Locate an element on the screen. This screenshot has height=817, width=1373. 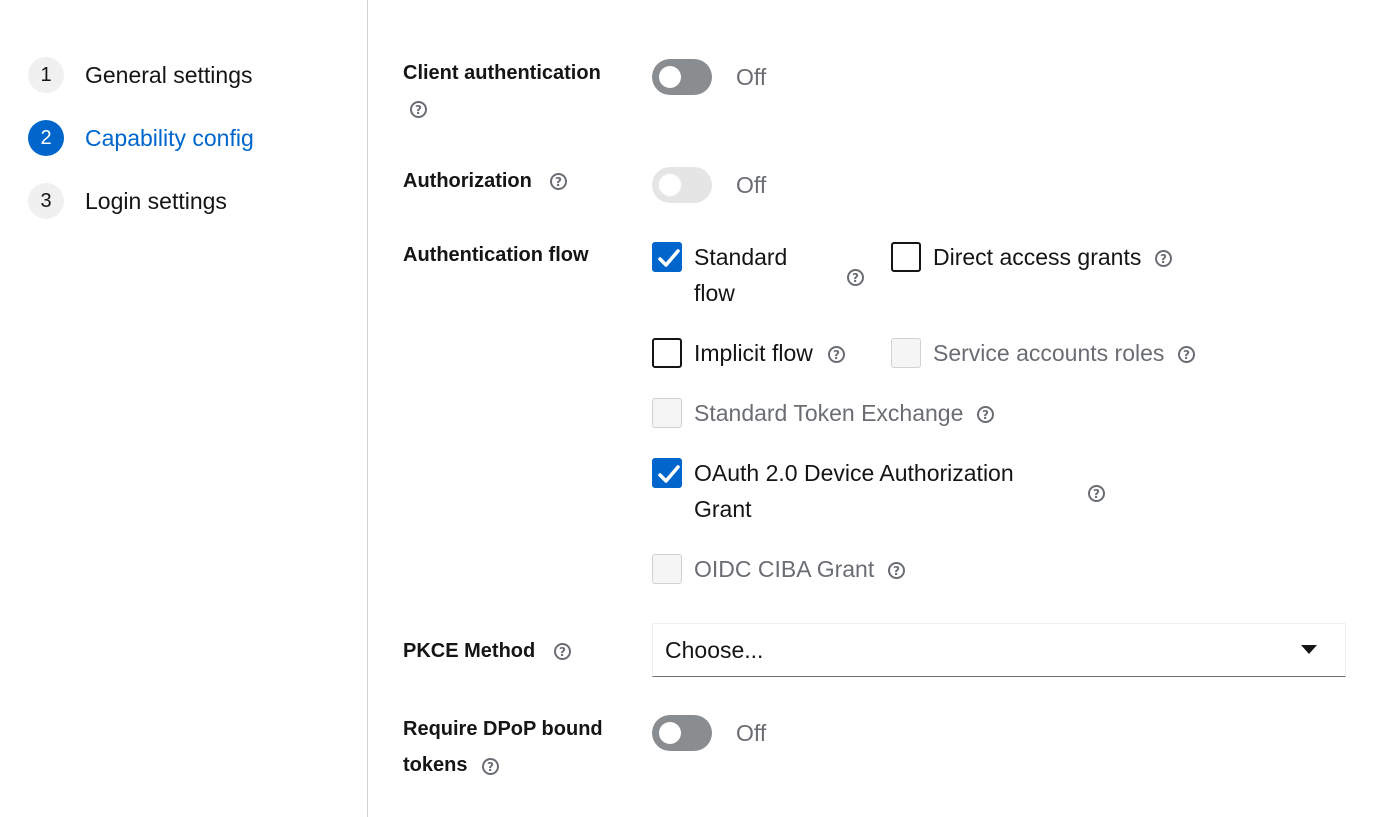
implicit-flow-checkbox is located at coordinates (667, 353).